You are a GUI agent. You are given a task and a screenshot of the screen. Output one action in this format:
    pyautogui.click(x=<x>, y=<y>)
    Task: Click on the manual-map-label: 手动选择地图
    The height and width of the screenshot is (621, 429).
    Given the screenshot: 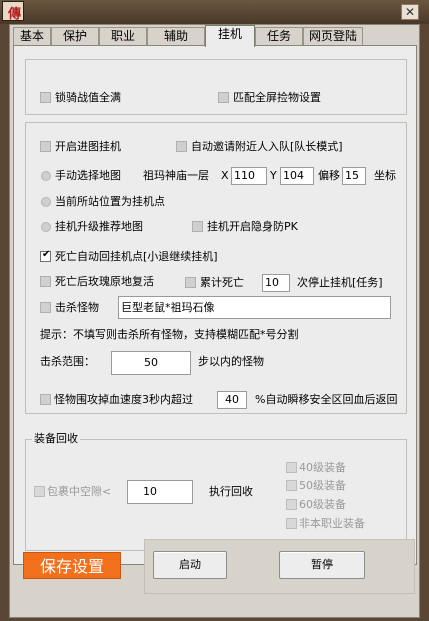 What is the action you would take?
    pyautogui.click(x=88, y=175)
    